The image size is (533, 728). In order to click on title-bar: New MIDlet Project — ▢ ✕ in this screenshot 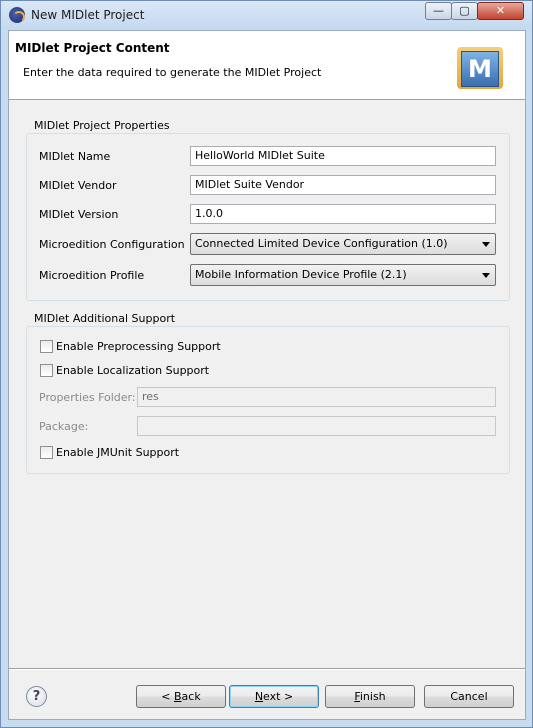, I will do `click(266, 15)`.